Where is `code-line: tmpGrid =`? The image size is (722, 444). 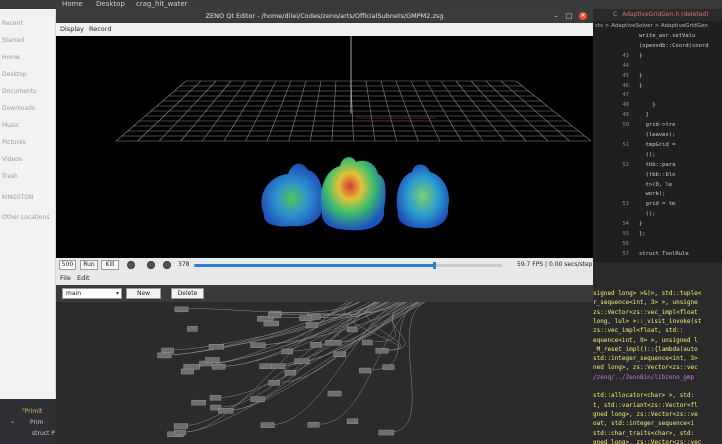
code-line: tmpGrid = is located at coordinates (657, 144).